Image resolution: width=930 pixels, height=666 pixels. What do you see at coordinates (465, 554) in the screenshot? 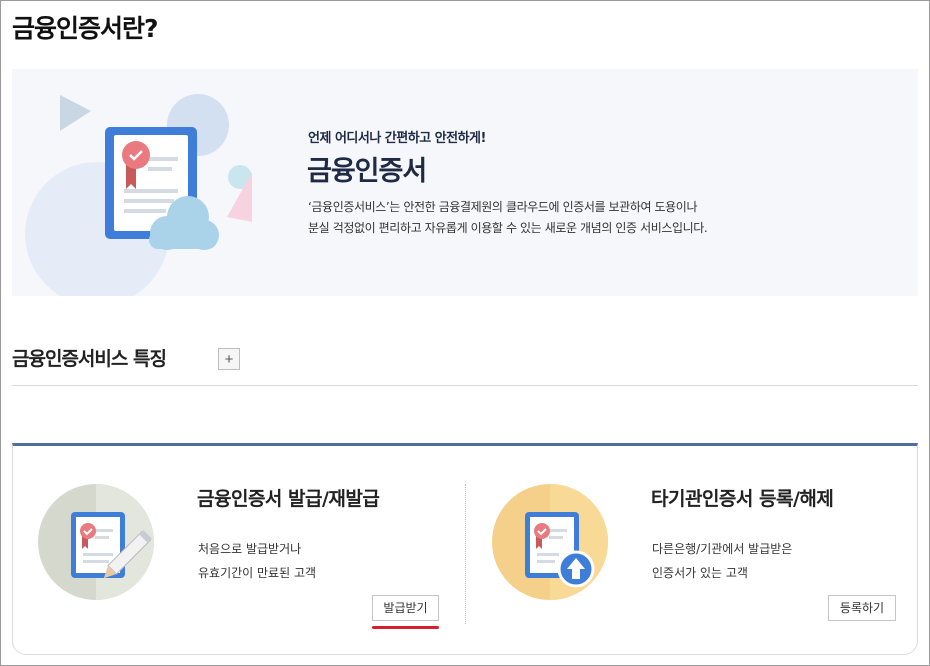
I see `card-divider` at bounding box center [465, 554].